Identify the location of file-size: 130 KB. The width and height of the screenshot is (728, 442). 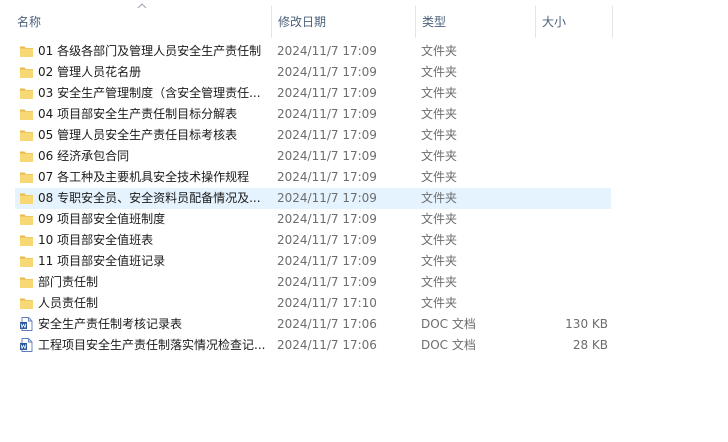
(586, 324).